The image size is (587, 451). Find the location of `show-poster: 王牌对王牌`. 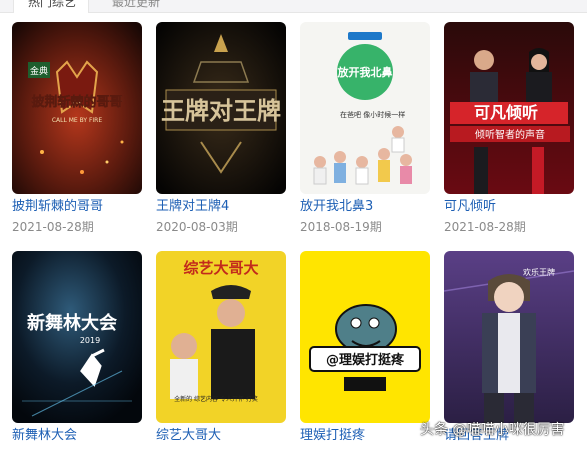

show-poster: 王牌对王牌 is located at coordinates (221, 108).